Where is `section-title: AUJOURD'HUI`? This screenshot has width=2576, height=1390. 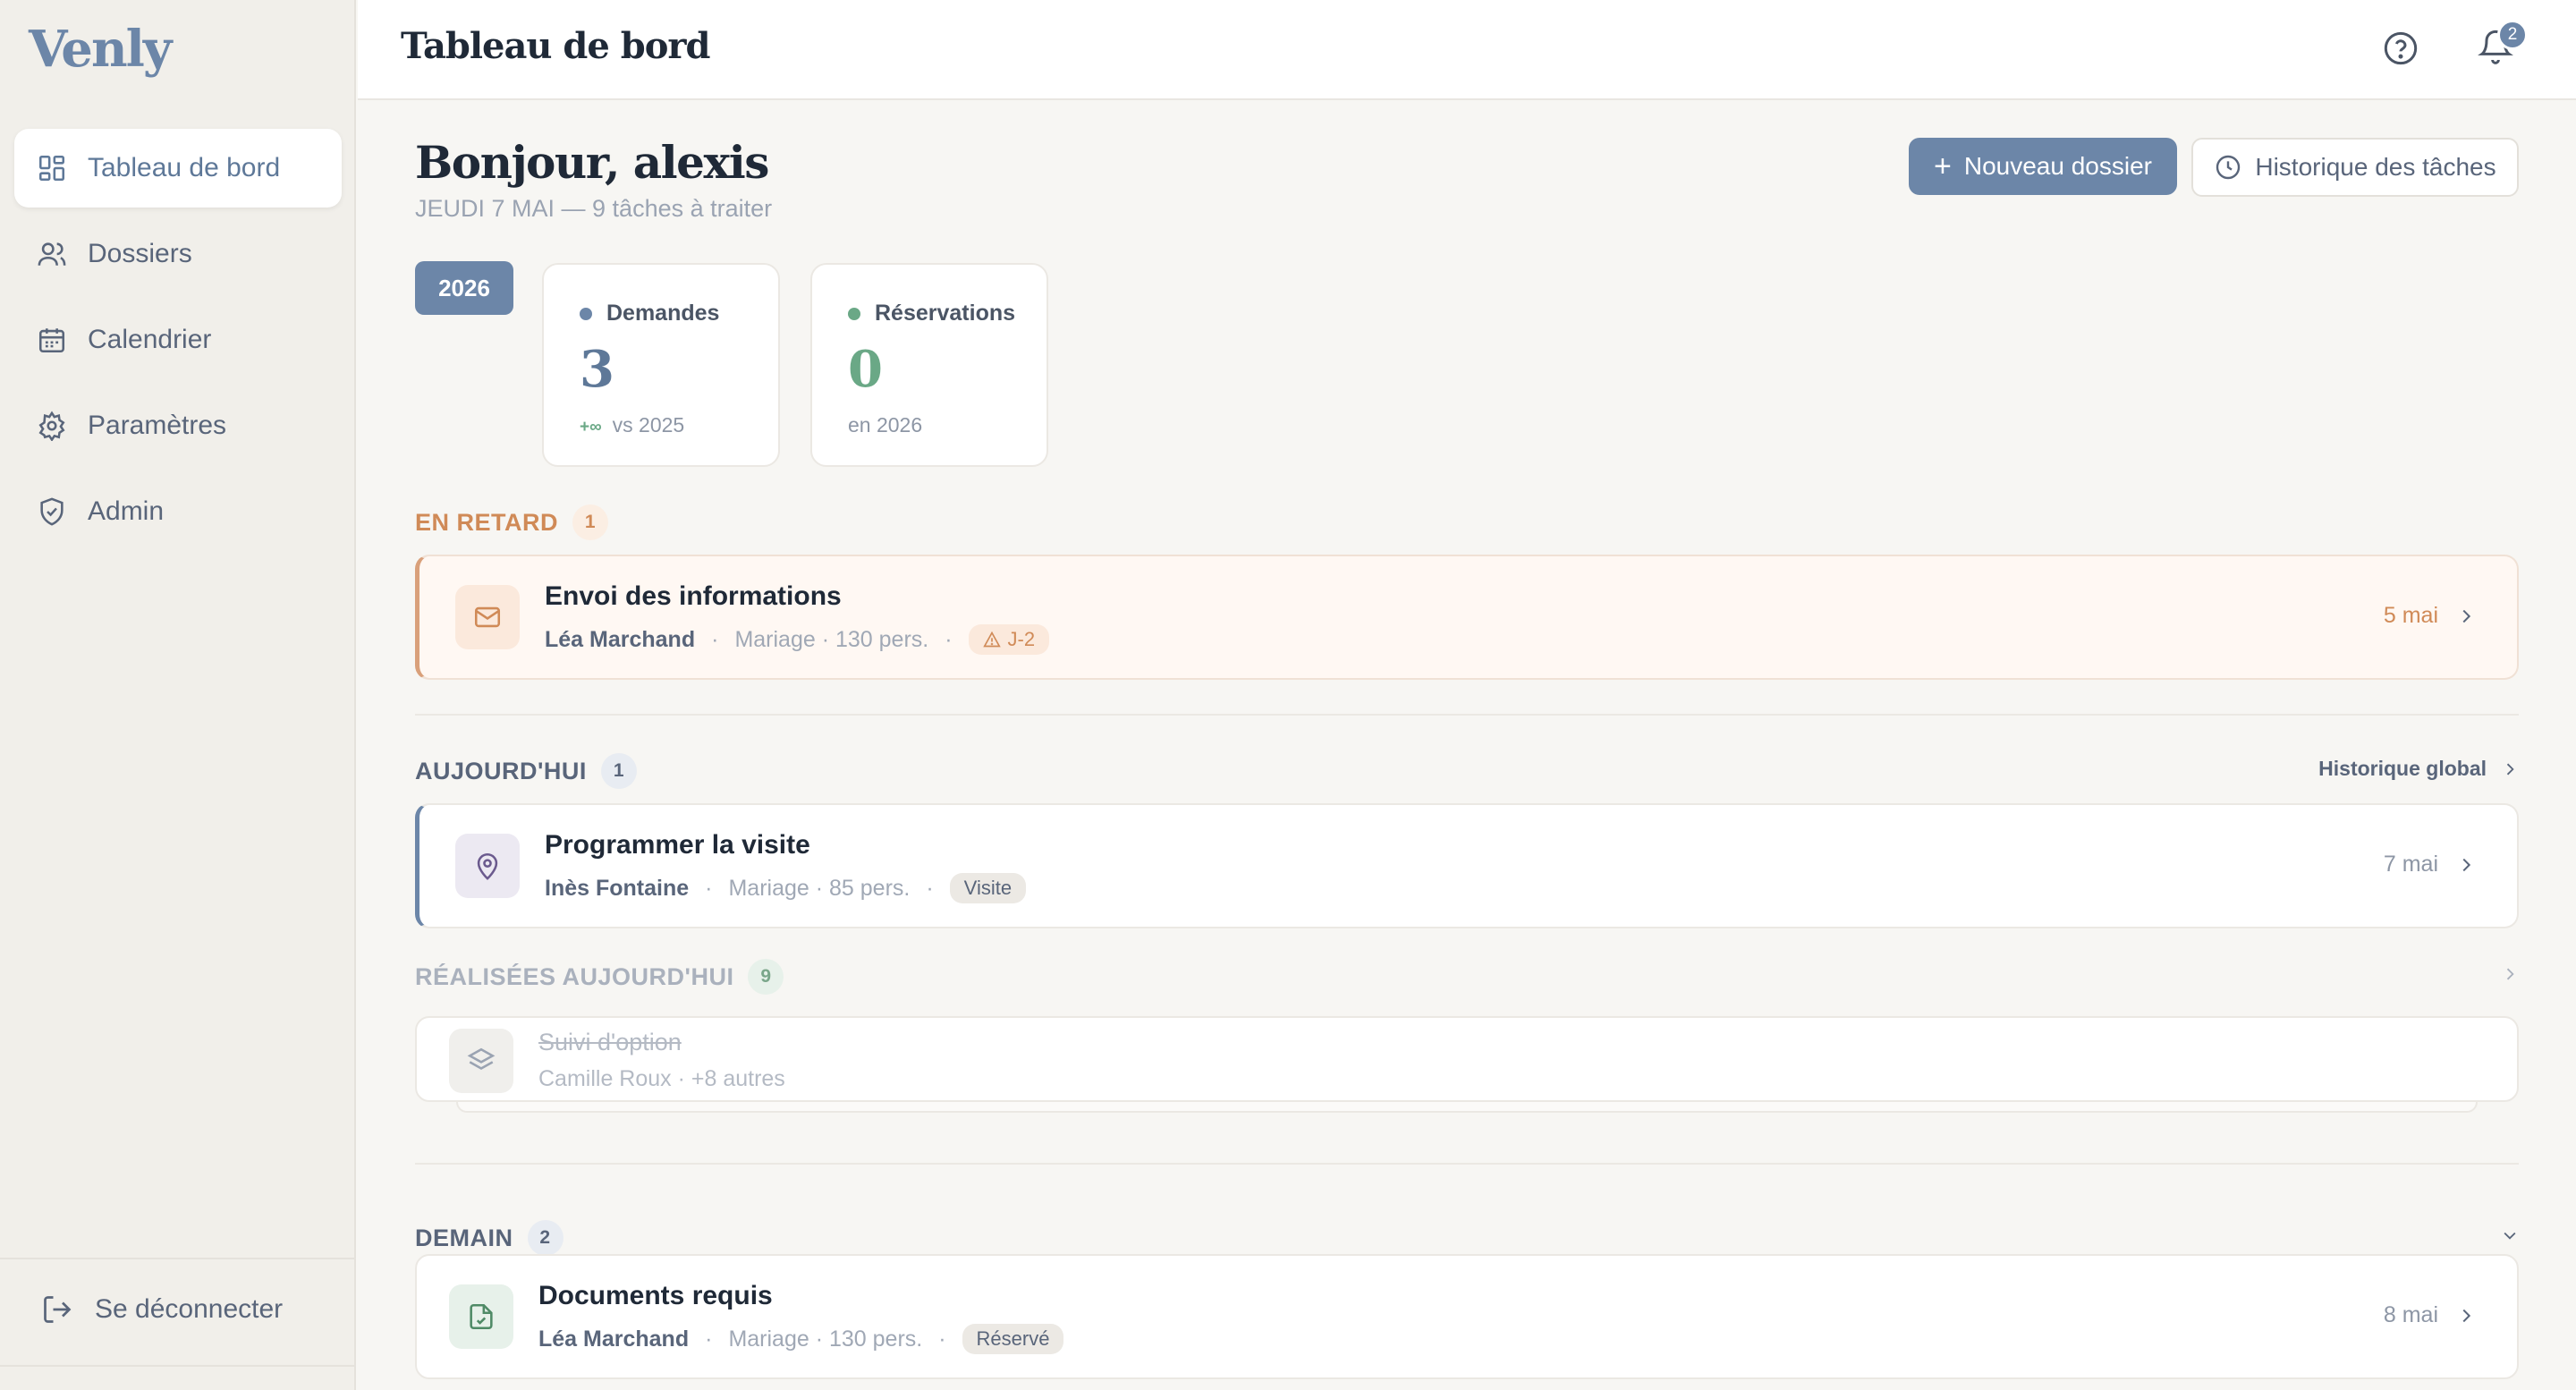
section-title: AUJOURD'HUI is located at coordinates (501, 770).